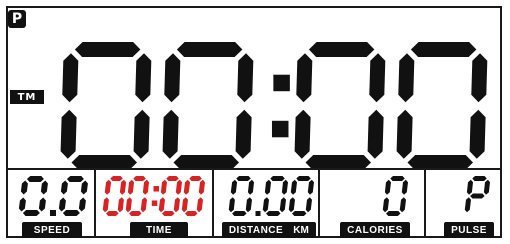 The height and width of the screenshot is (244, 510). I want to click on calories-label: CALORIES, so click(375, 230).